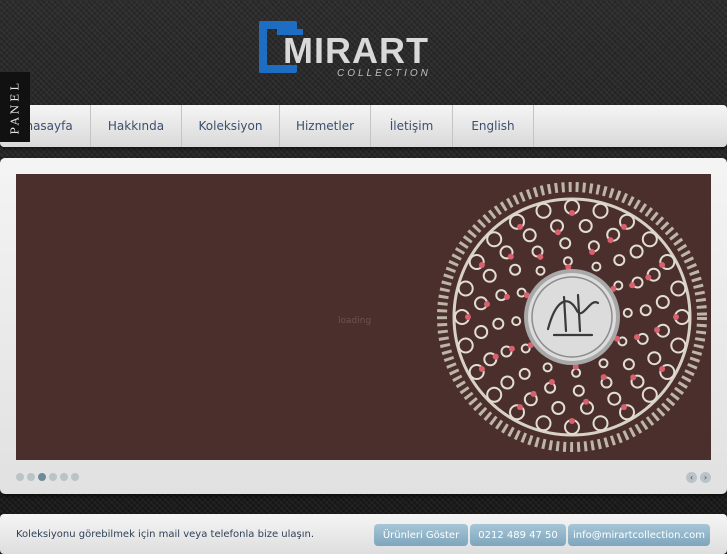  What do you see at coordinates (493, 126) in the screenshot?
I see `nav-item-english: English` at bounding box center [493, 126].